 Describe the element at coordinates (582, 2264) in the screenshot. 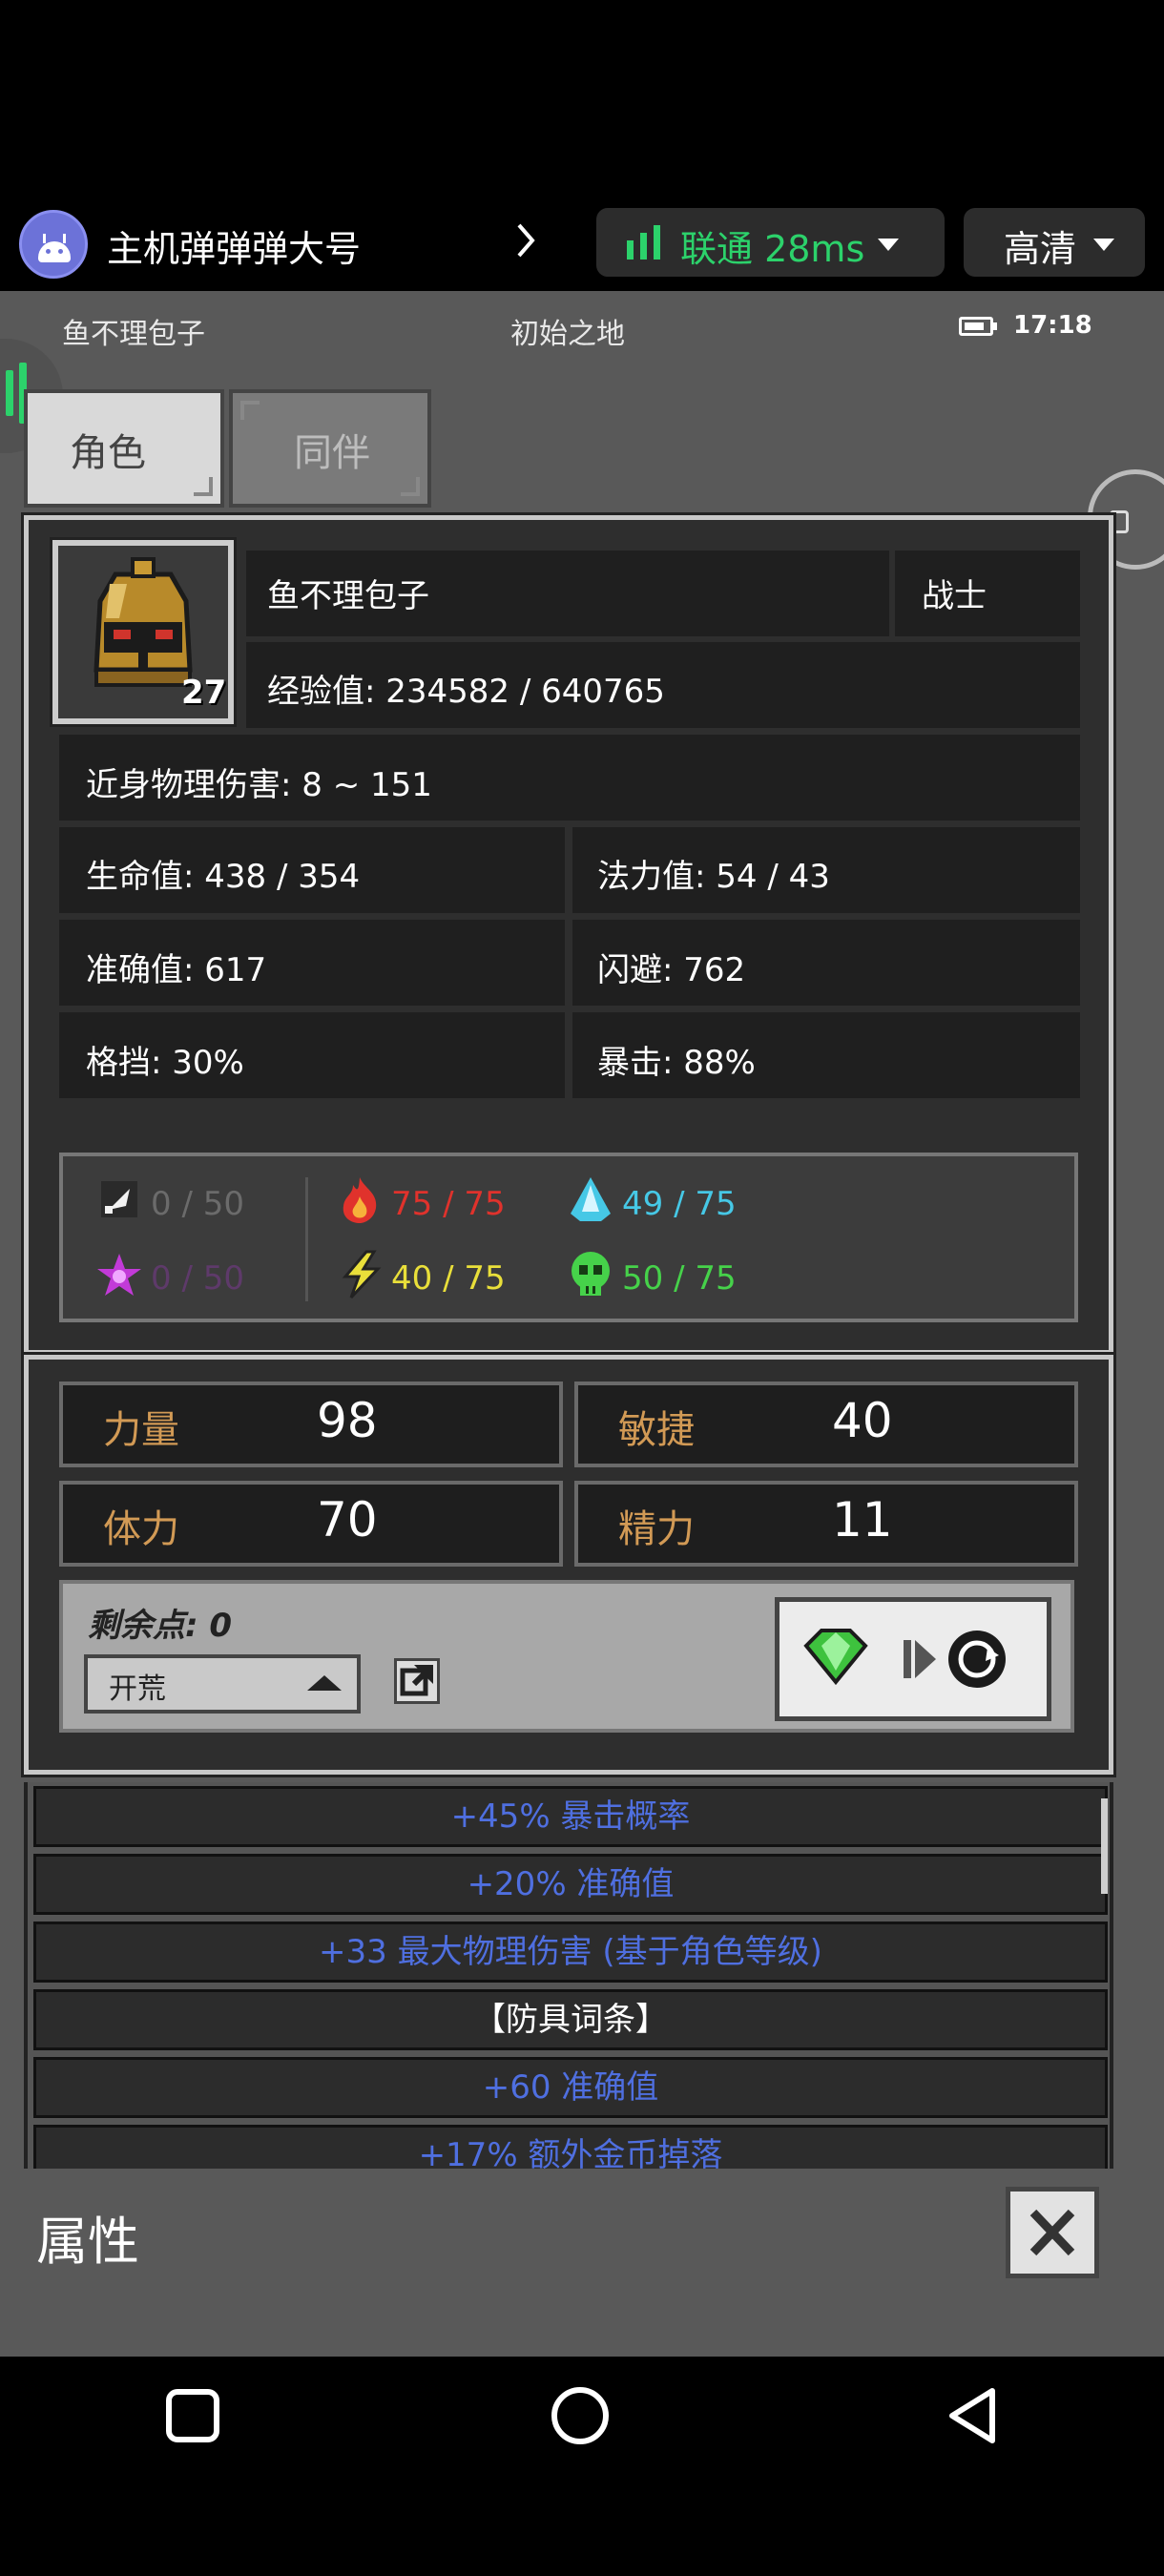

I see `panel-footer` at that location.